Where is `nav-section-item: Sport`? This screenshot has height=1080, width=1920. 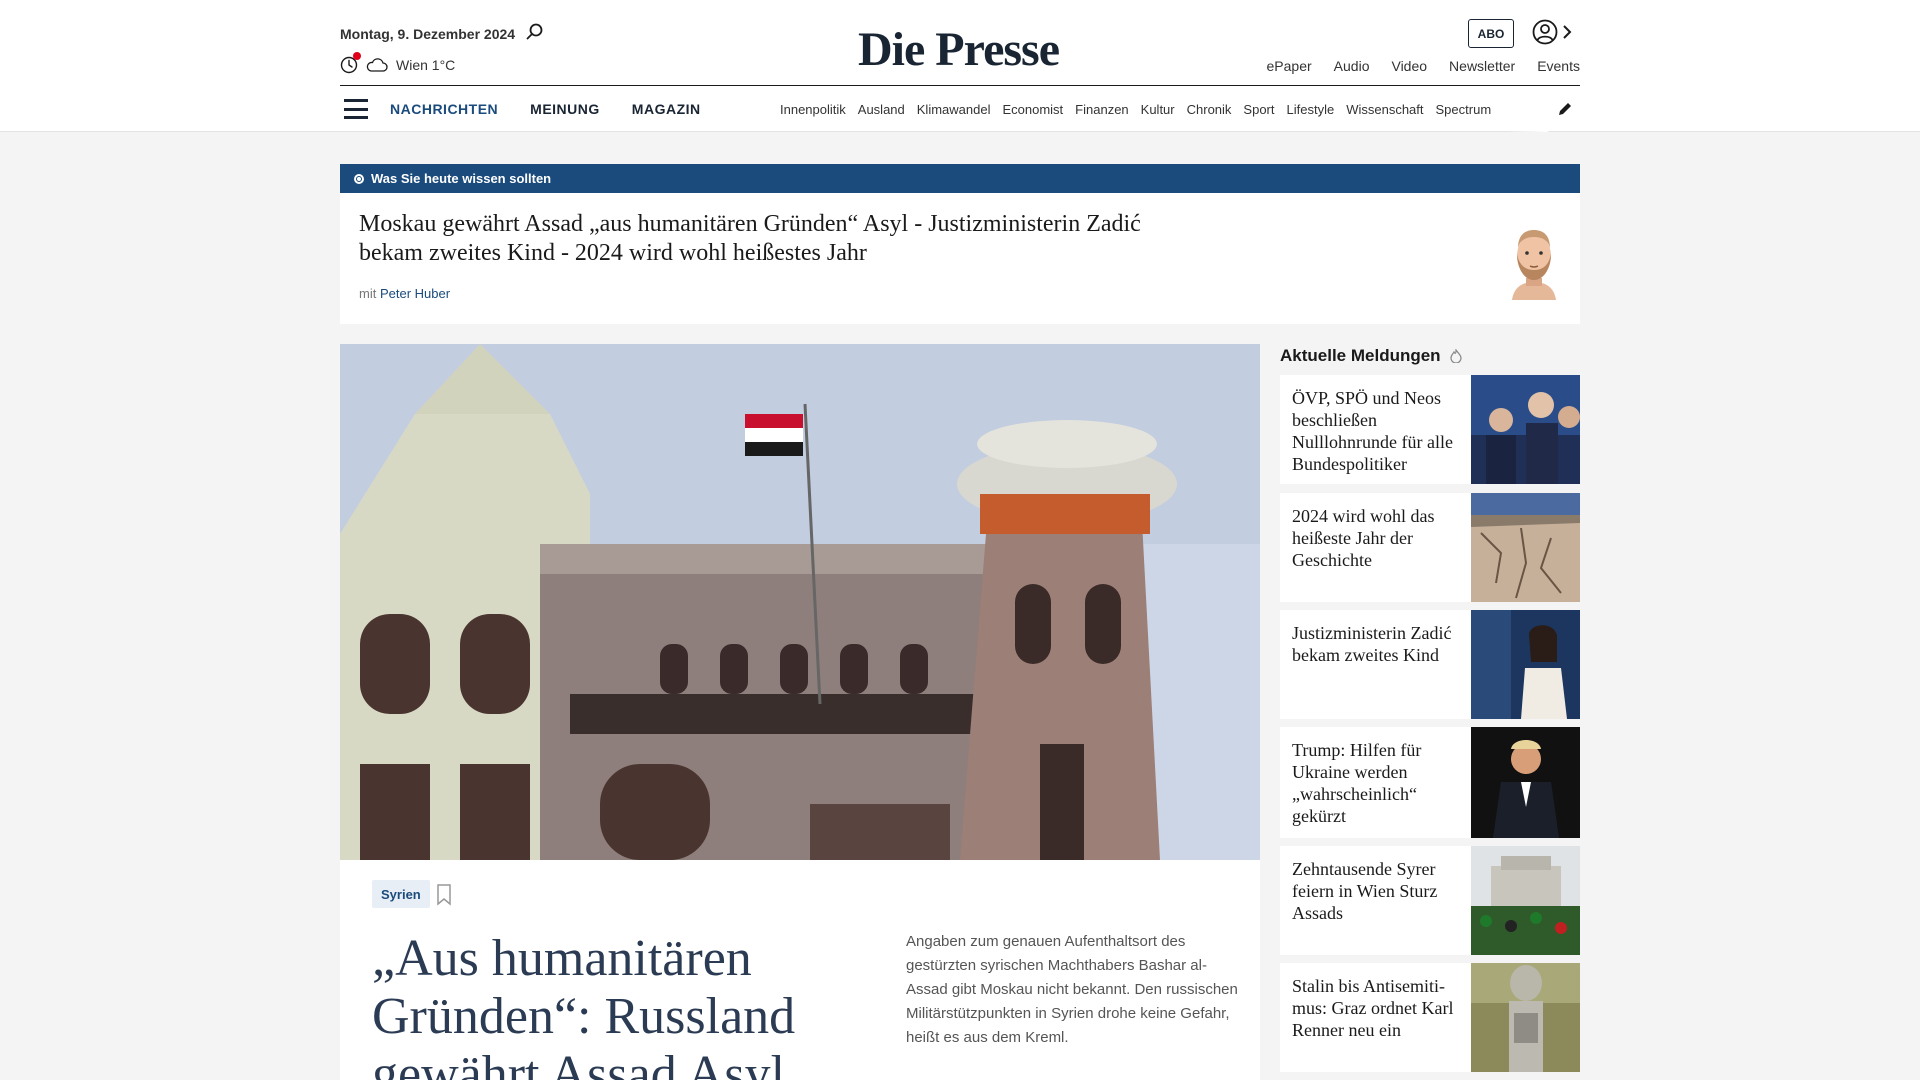
nav-section-item: Sport is located at coordinates (1258, 109).